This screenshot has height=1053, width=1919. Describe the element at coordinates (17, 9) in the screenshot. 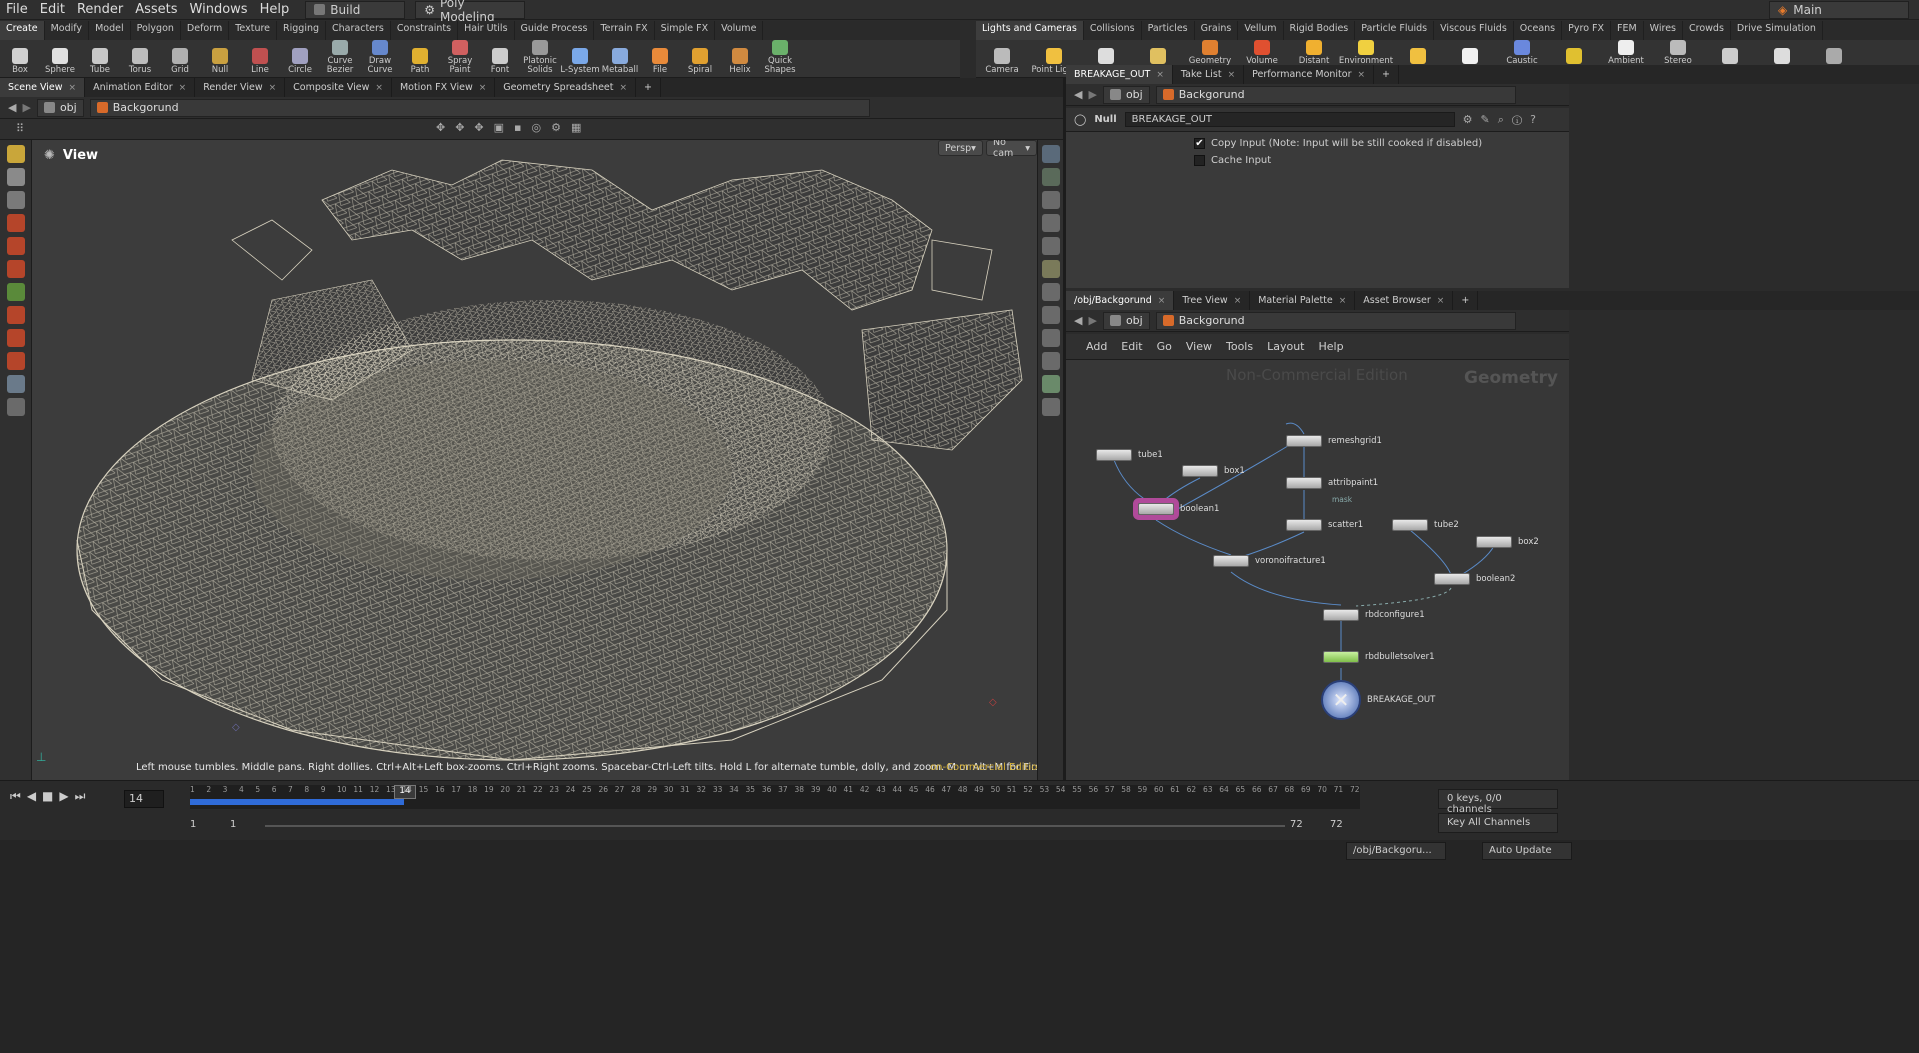

I see `menu-file: File` at that location.